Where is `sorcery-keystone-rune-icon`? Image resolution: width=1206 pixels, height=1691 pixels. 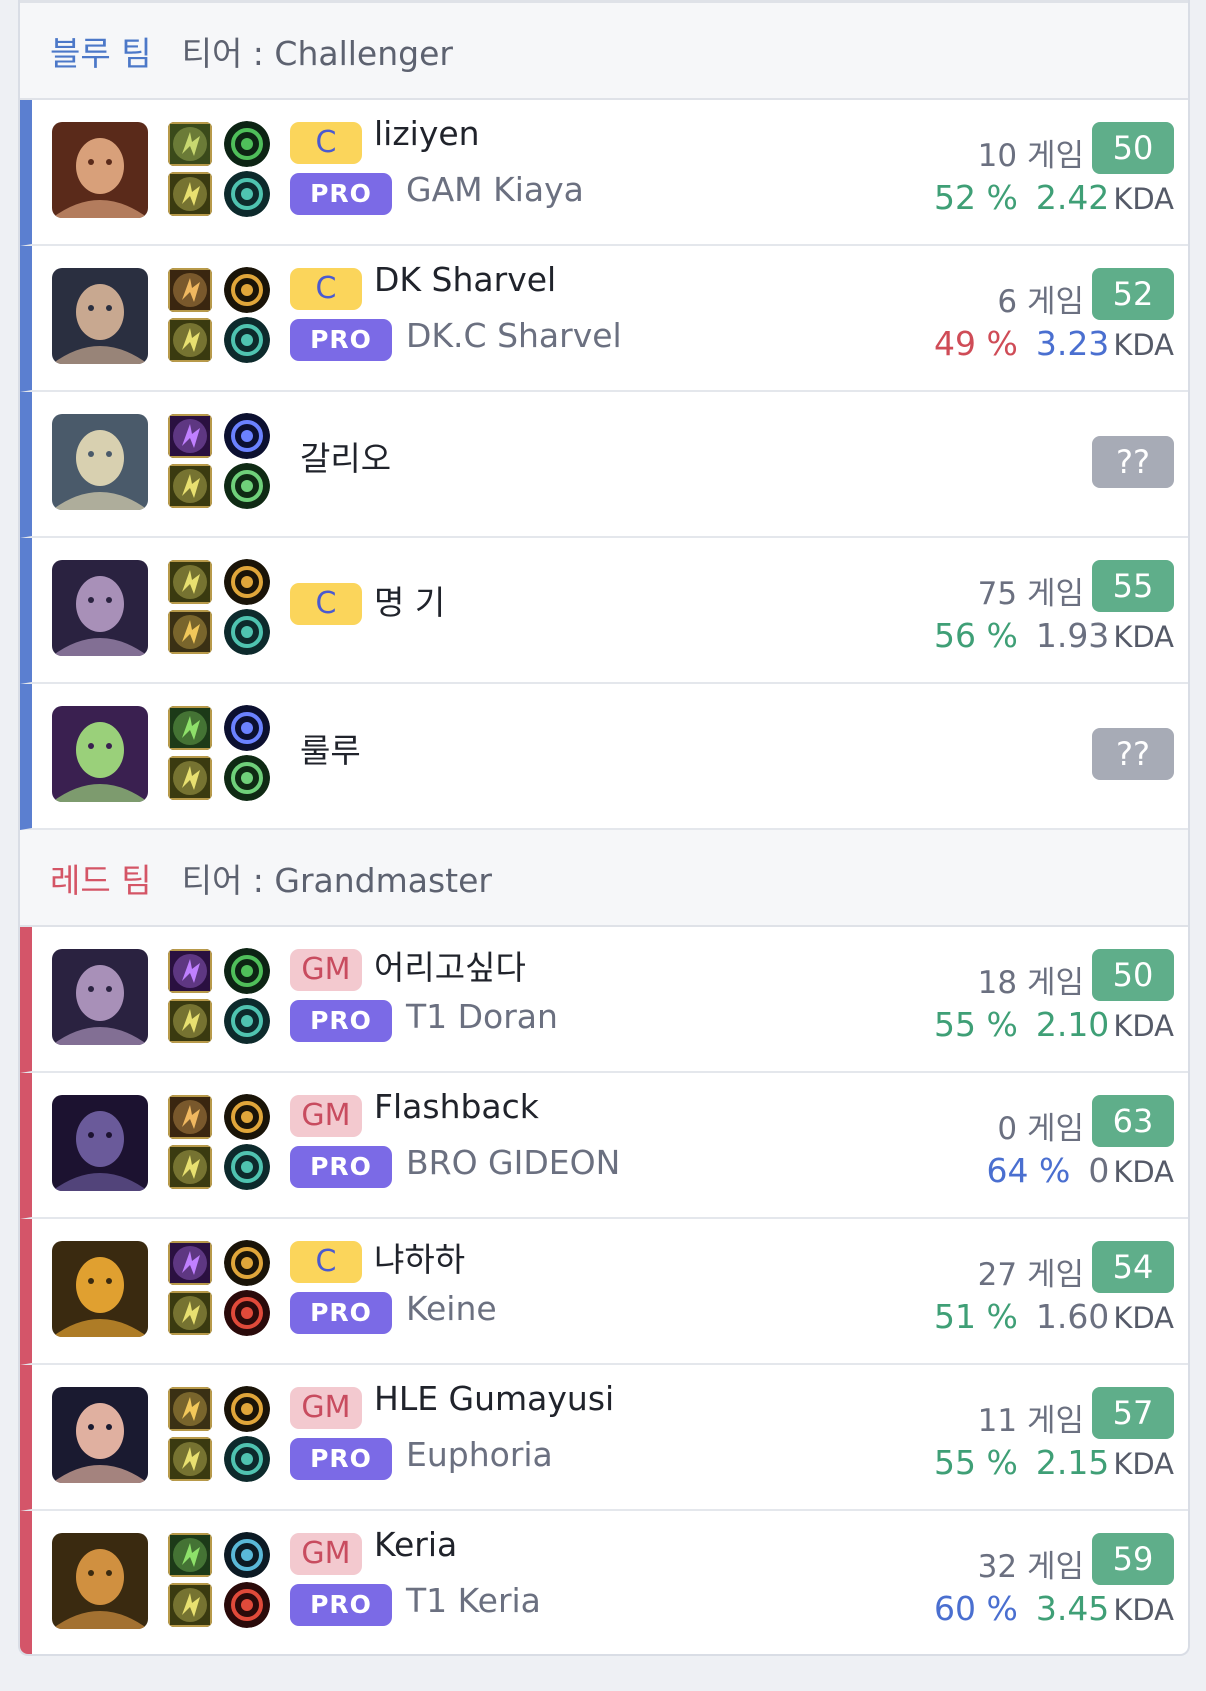 sorcery-keystone-rune-icon is located at coordinates (247, 728).